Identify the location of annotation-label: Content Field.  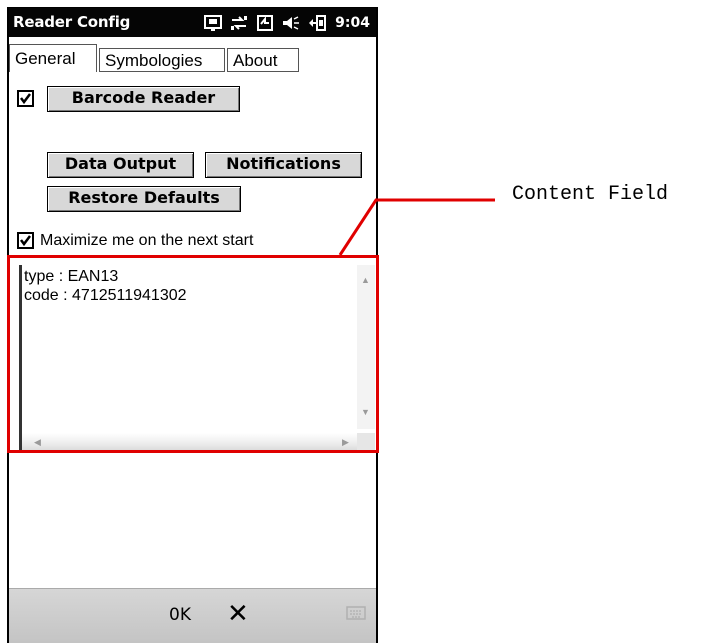
(590, 194).